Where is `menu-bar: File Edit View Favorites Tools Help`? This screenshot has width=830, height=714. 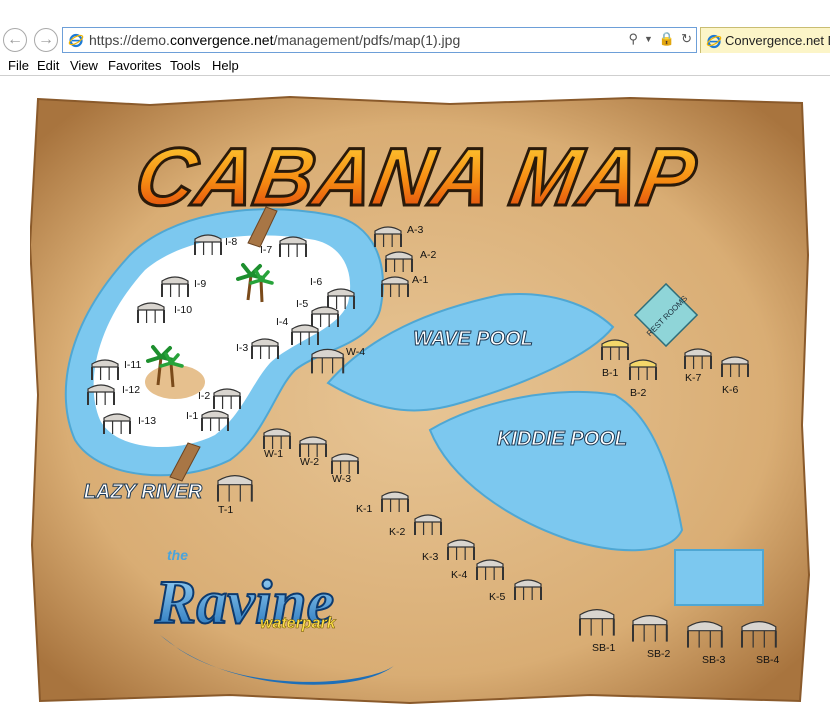
menu-bar: File Edit View Favorites Tools Help is located at coordinates (415, 65).